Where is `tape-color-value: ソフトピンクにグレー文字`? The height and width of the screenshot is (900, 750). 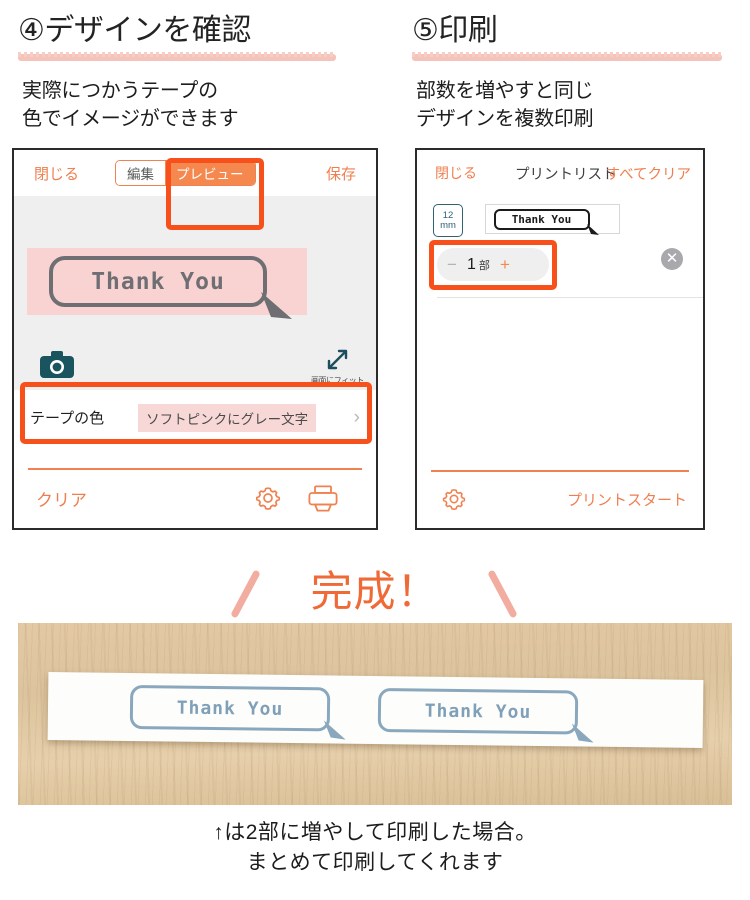 tape-color-value: ソフトピンクにグレー文字 is located at coordinates (227, 417).